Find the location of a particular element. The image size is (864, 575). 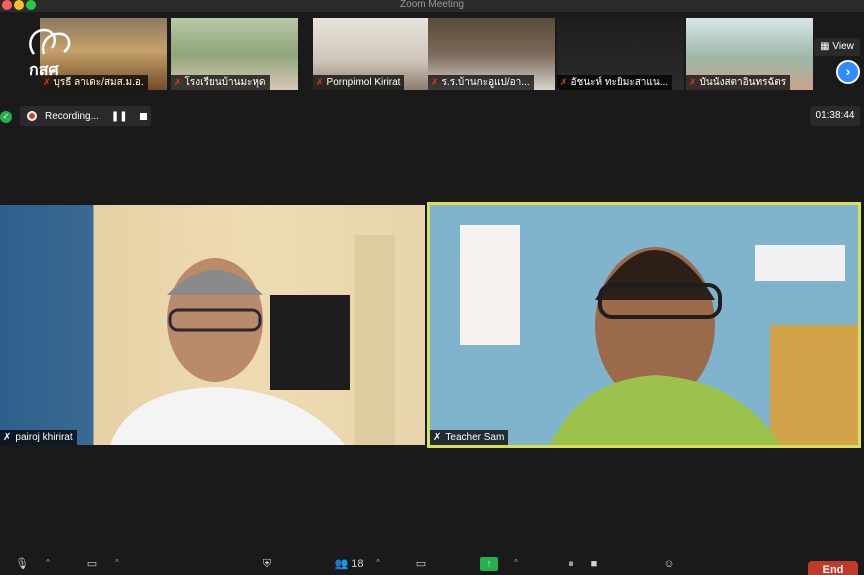

video-camera-icon: ▭ is located at coordinates (92, 564).